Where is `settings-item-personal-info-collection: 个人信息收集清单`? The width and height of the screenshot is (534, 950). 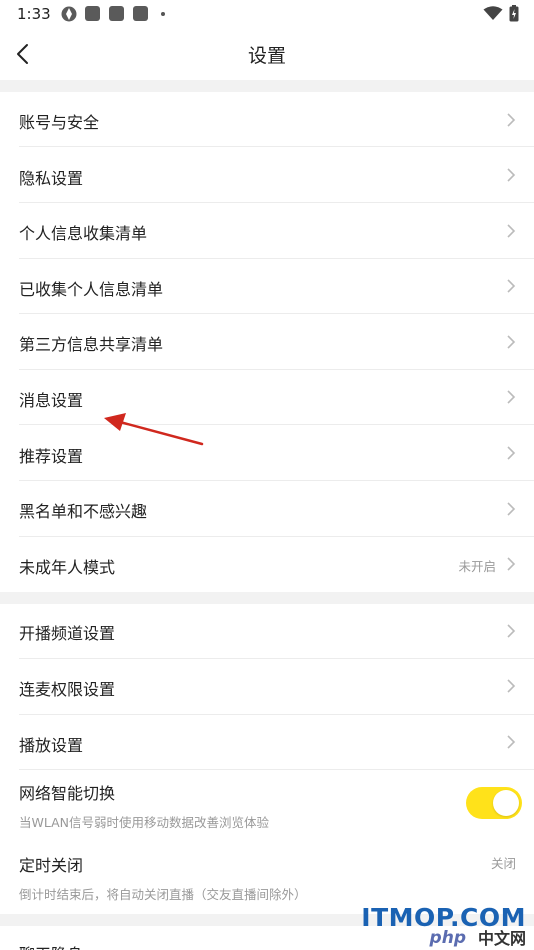
settings-item-personal-info-collection: 个人信息收集清单 is located at coordinates (267, 231).